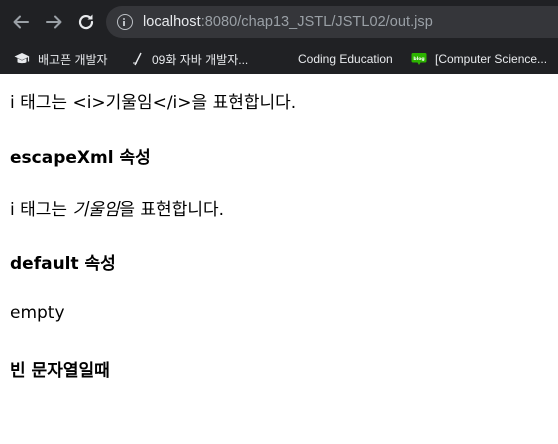 The image size is (558, 444). I want to click on reload-icon, so click(86, 22).